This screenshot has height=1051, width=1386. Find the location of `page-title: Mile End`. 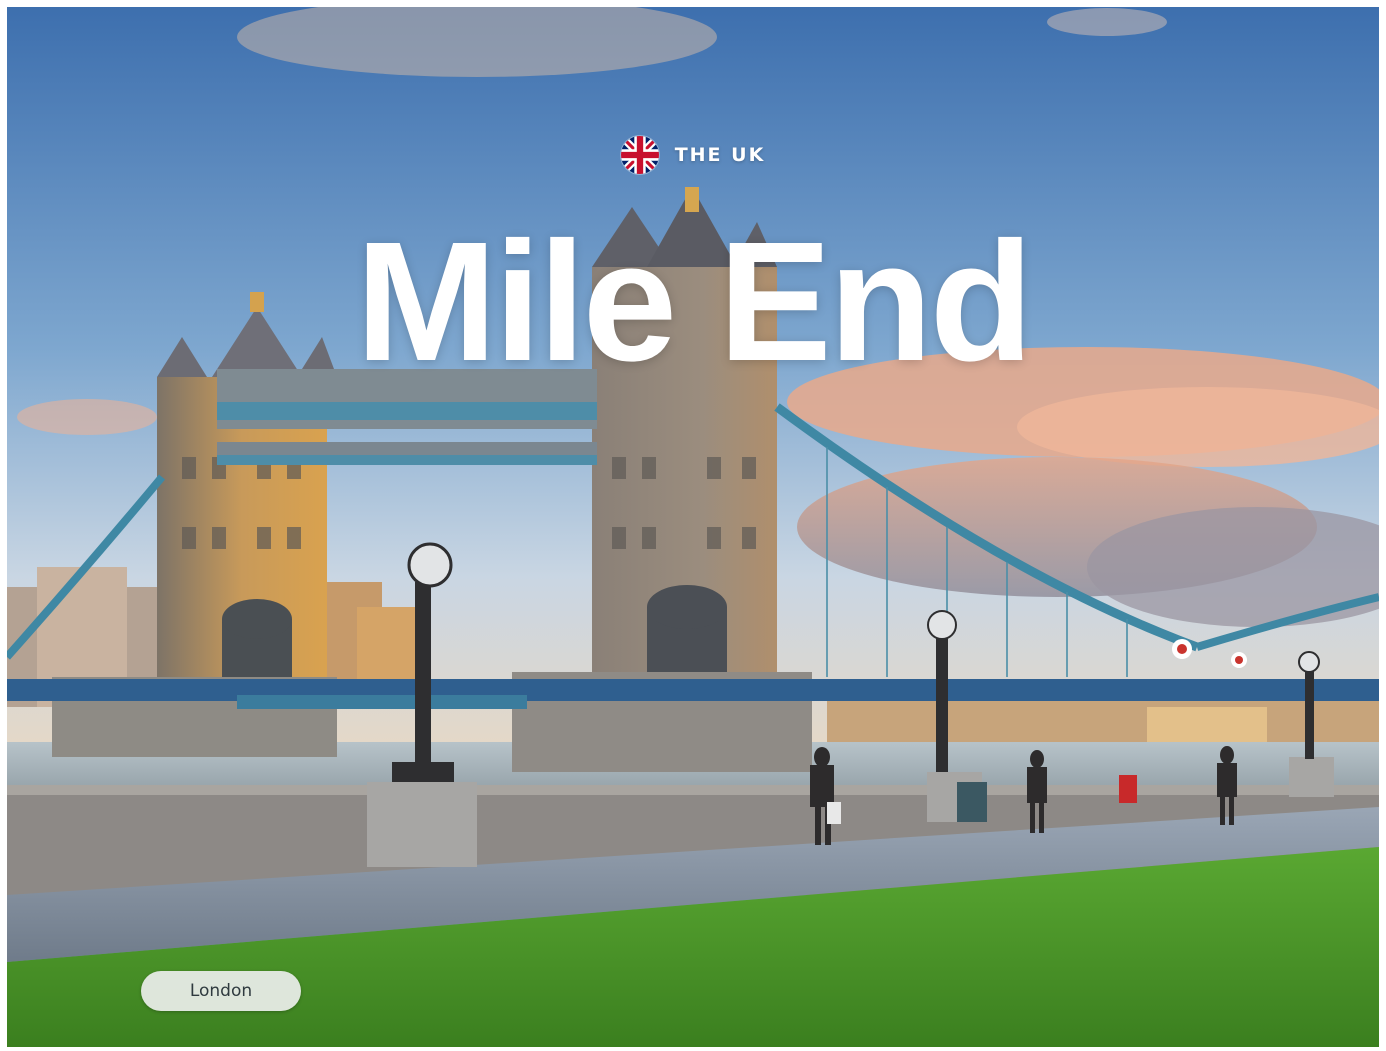

page-title: Mile End is located at coordinates (694, 302).